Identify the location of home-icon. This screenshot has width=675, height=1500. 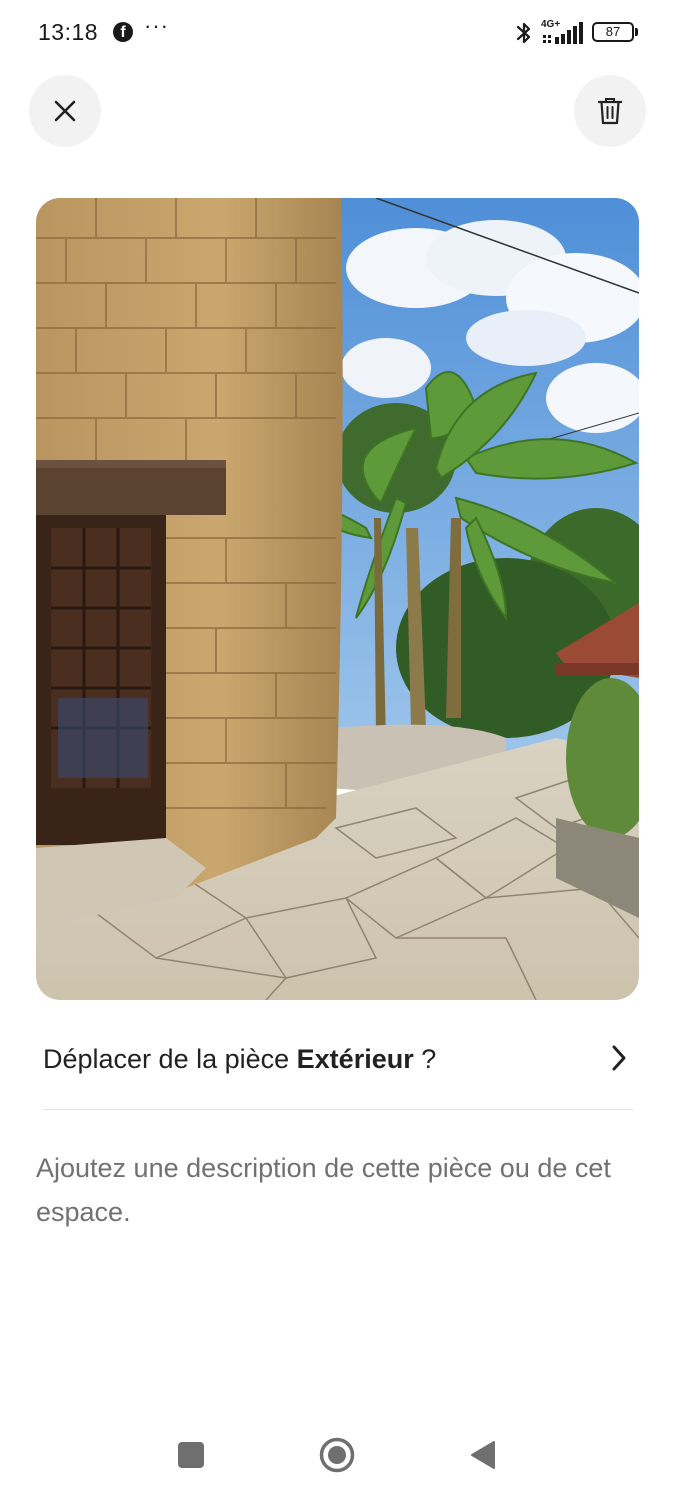
(337, 1455).